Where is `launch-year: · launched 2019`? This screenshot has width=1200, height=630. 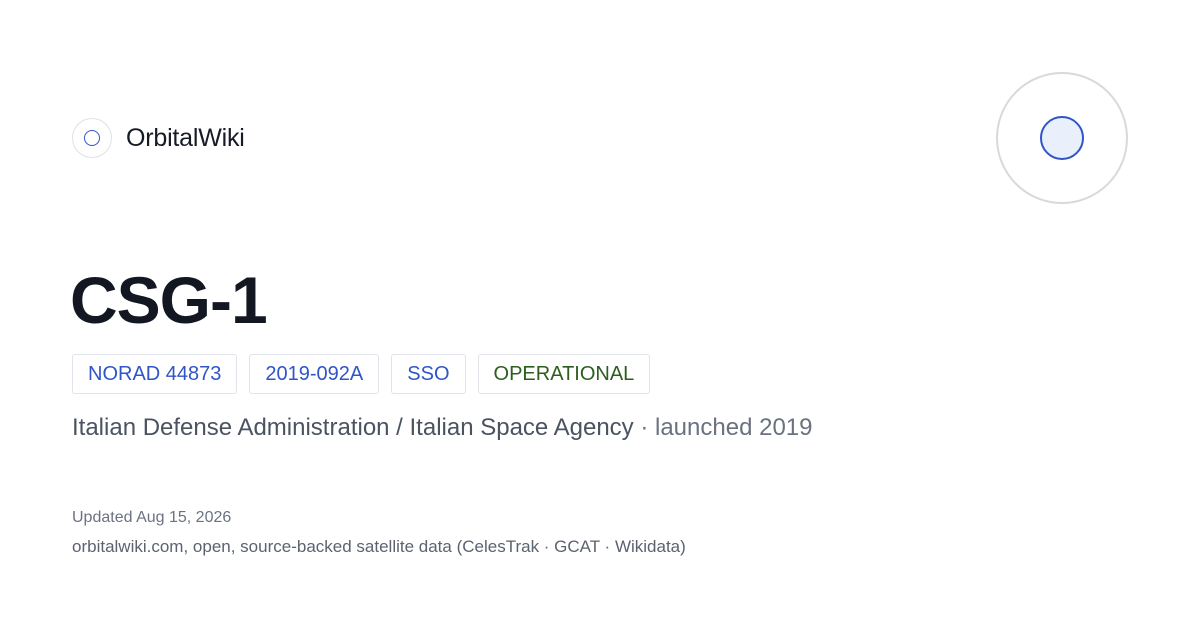 launch-year: · launched 2019 is located at coordinates (726, 427).